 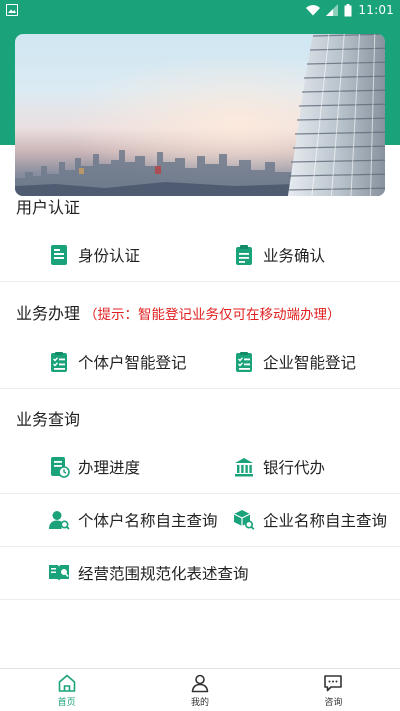 I want to click on nav-consult: 咨询, so click(x=333, y=690).